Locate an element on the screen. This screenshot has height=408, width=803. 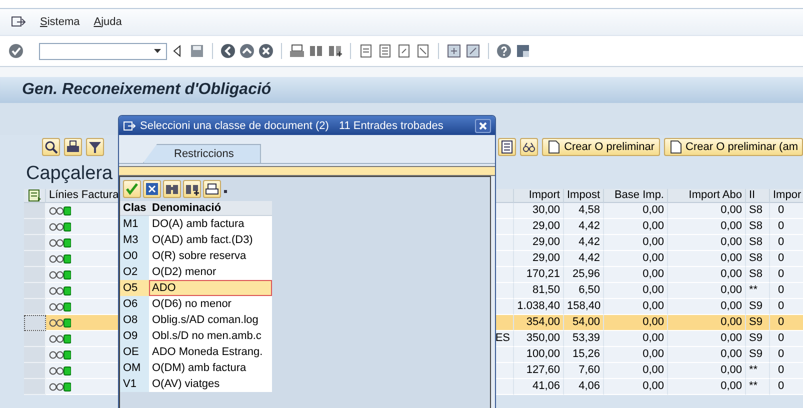
code-cell: V1 is located at coordinates (134, 384).